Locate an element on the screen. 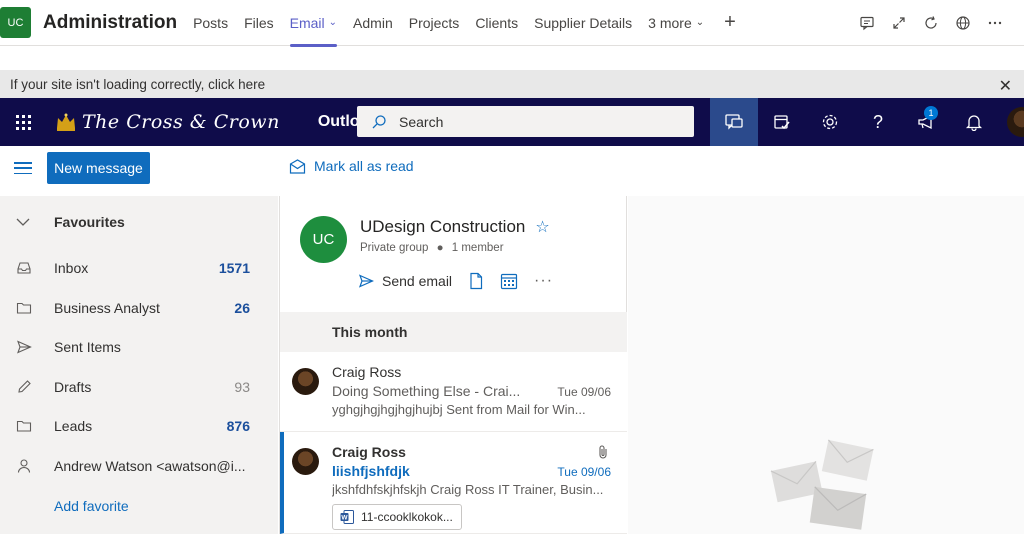 The height and width of the screenshot is (534, 1024). globe-icon is located at coordinates (963, 23).